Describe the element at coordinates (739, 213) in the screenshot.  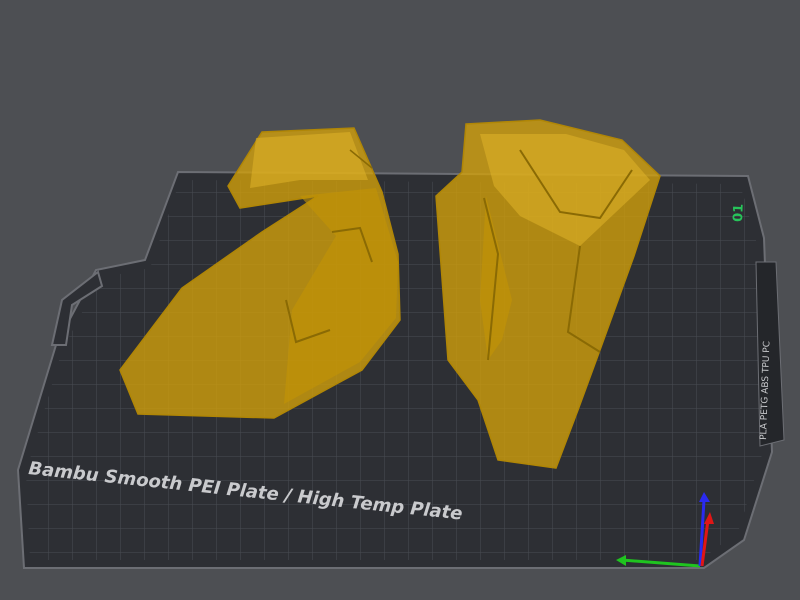
I see `plate-number: 01` at that location.